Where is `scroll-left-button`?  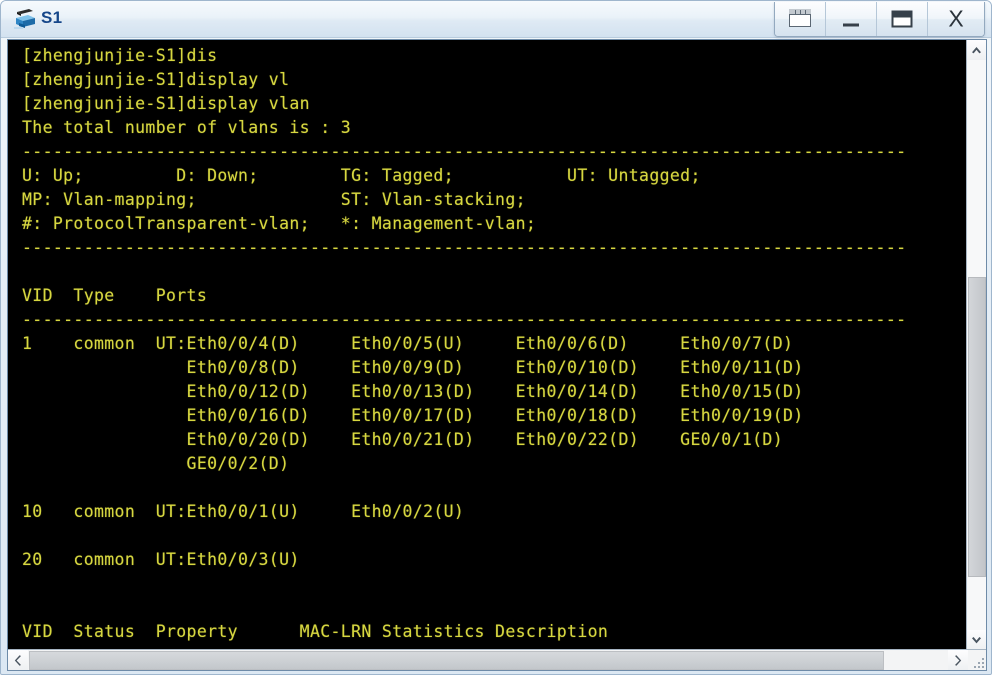 scroll-left-button is located at coordinates (18, 660).